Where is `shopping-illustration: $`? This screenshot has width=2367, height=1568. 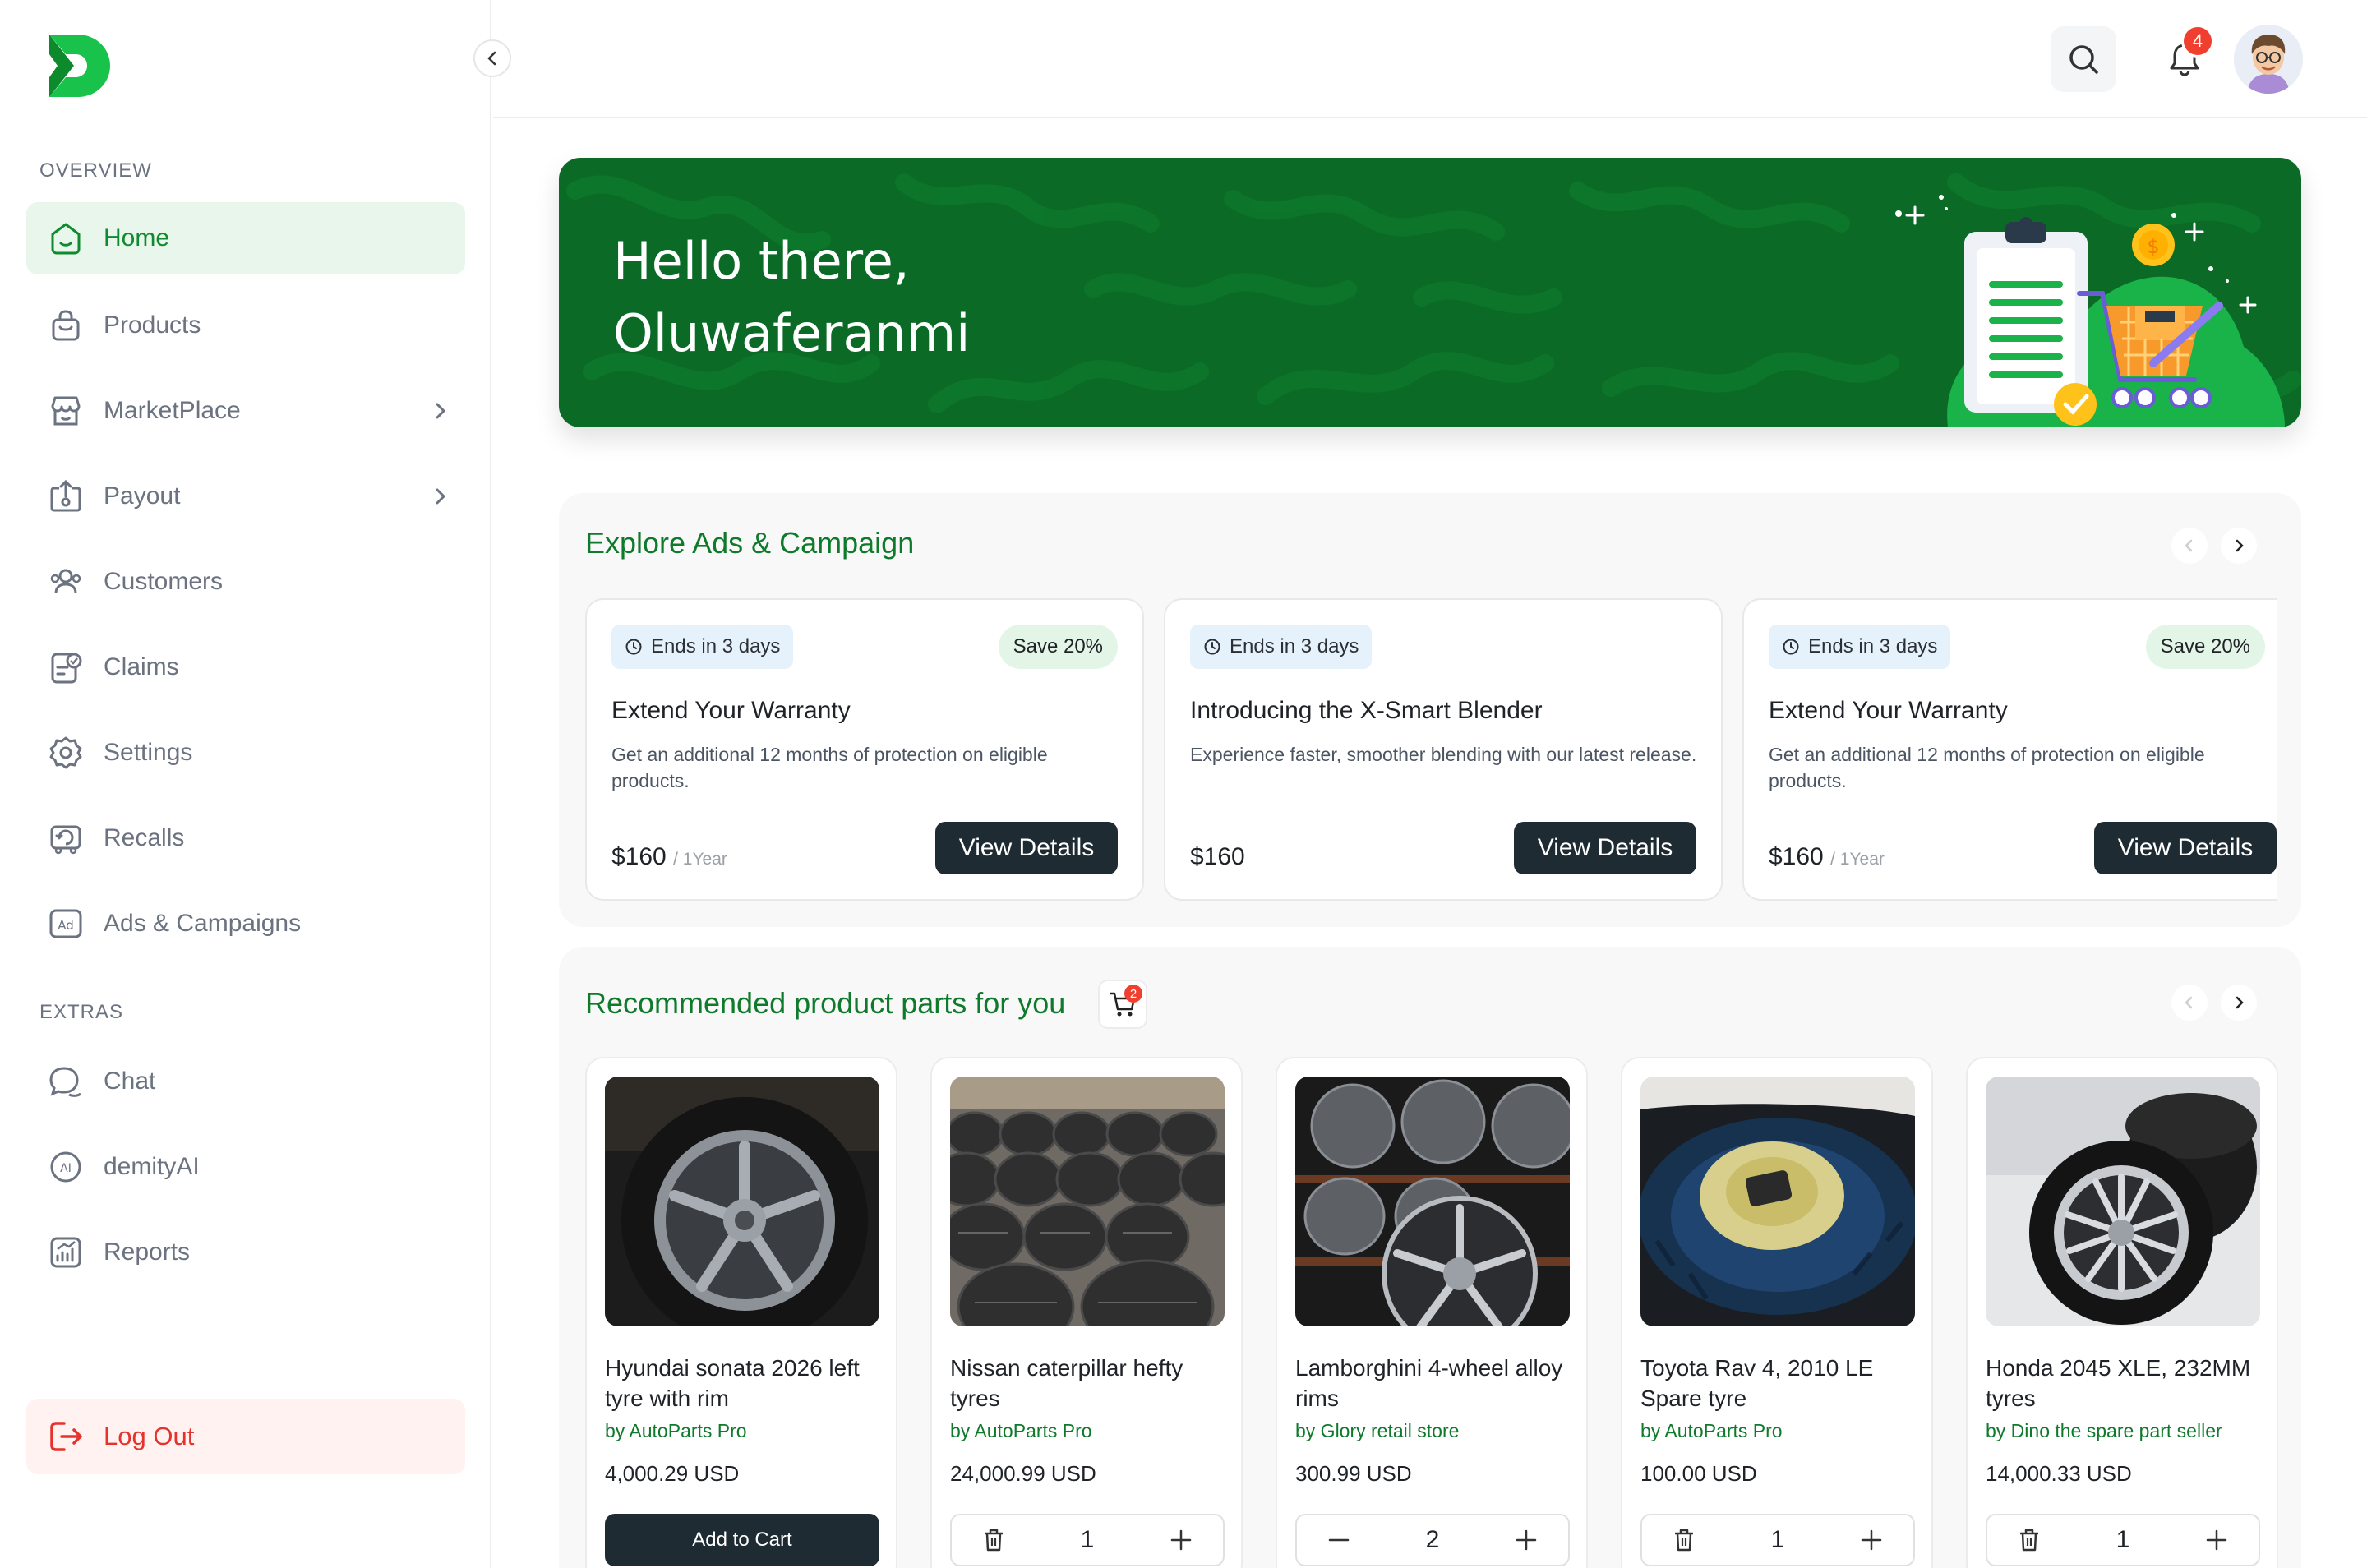 shopping-illustration: $ is located at coordinates (2090, 311).